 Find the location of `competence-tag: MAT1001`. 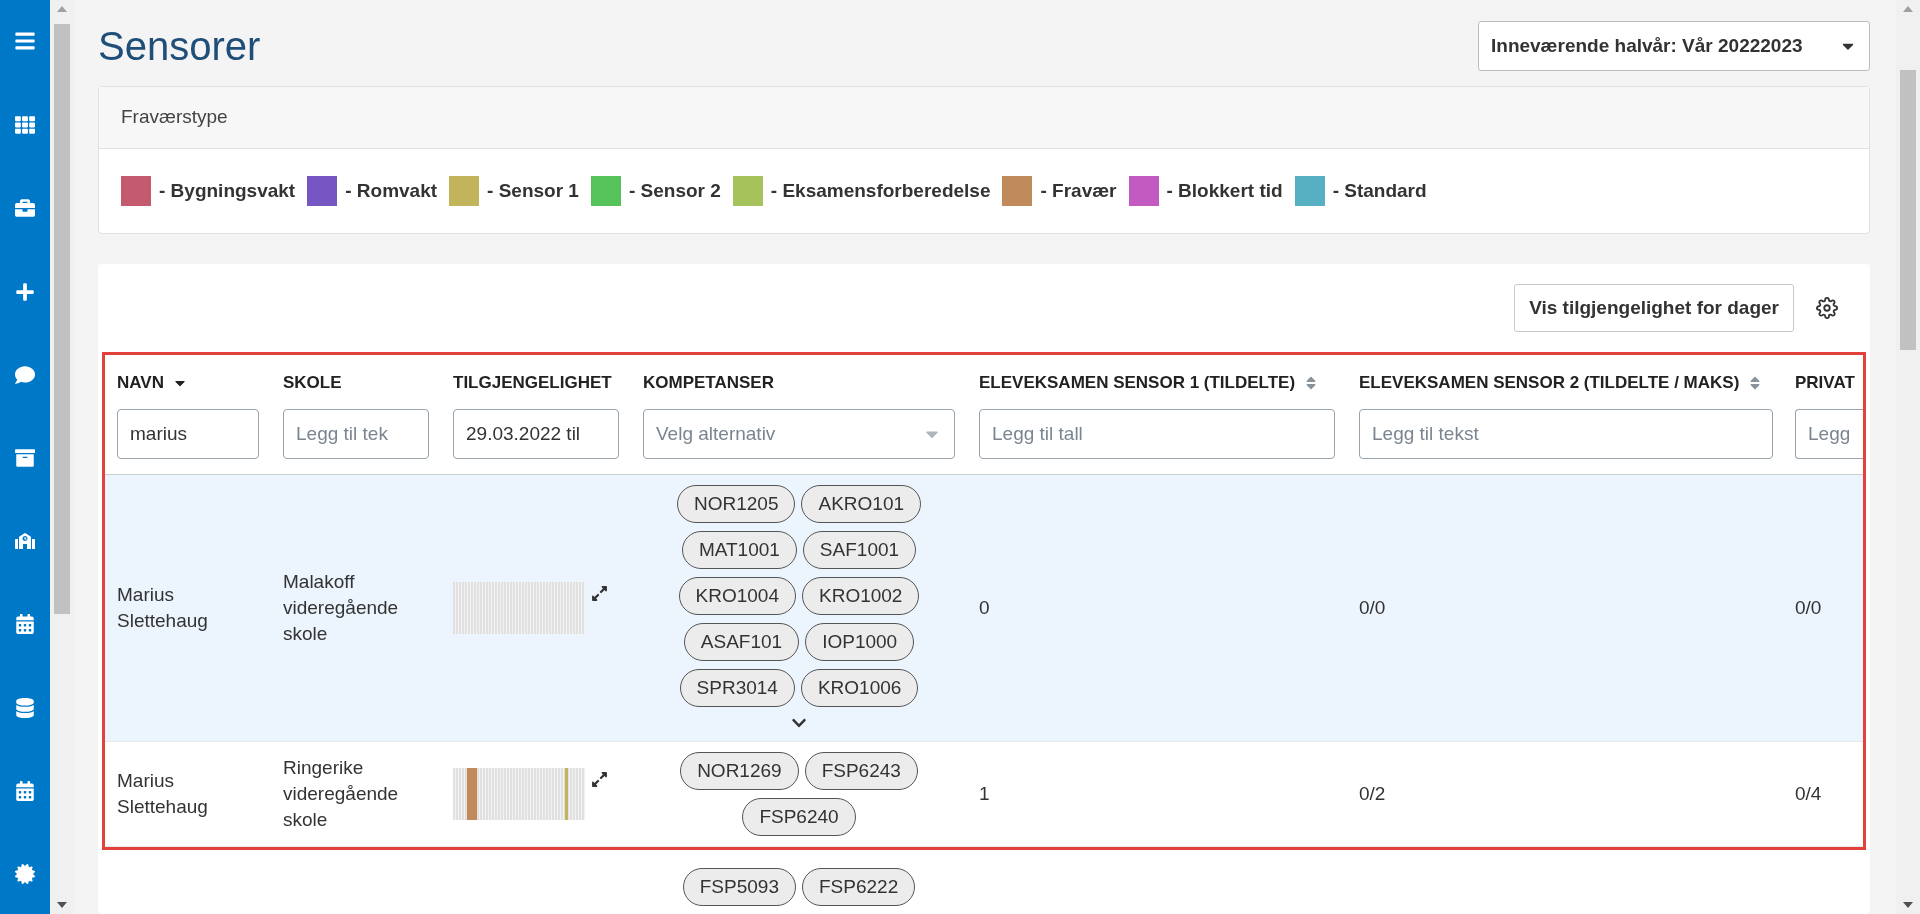

competence-tag: MAT1001 is located at coordinates (739, 550).